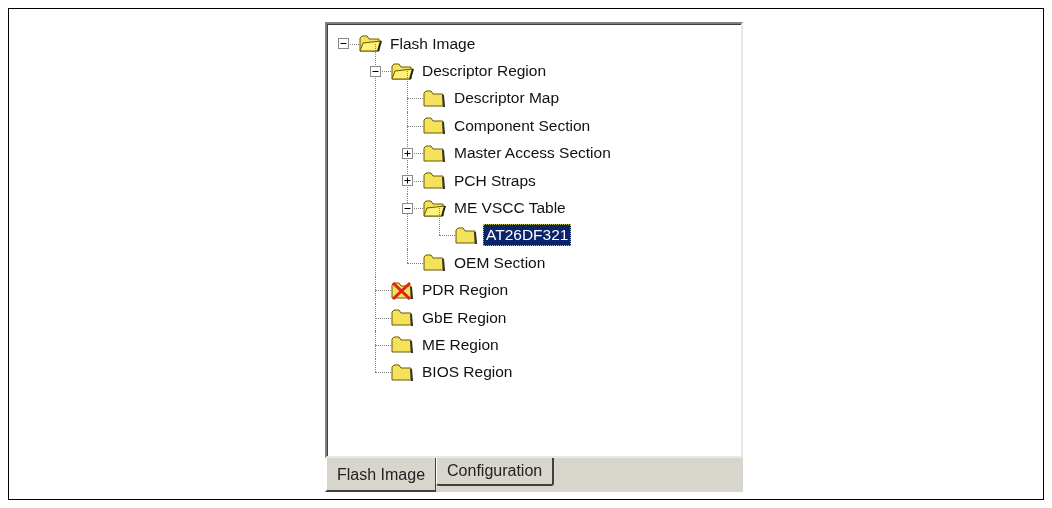 This screenshot has height=508, width=1052. I want to click on tree-item: ME VSCC Table, so click(510, 208).